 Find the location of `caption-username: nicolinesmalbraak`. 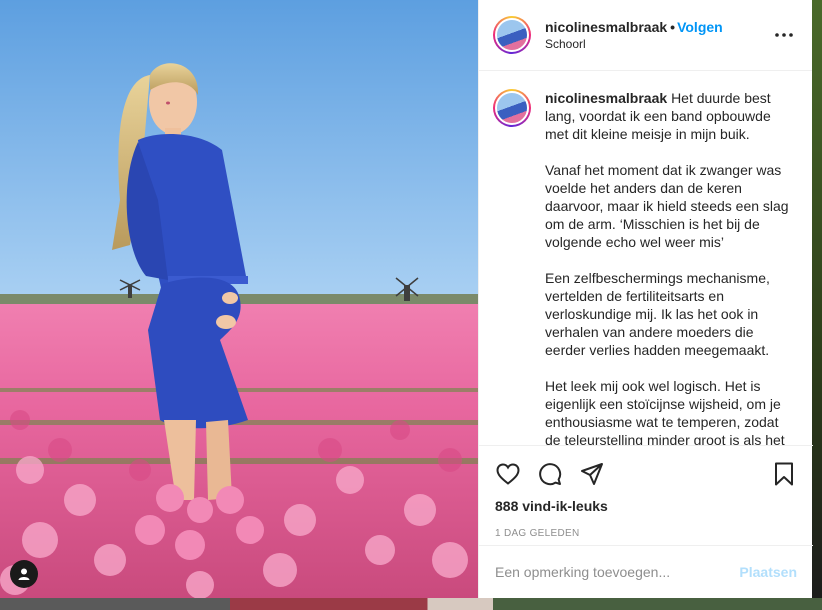

caption-username: nicolinesmalbraak is located at coordinates (606, 98).